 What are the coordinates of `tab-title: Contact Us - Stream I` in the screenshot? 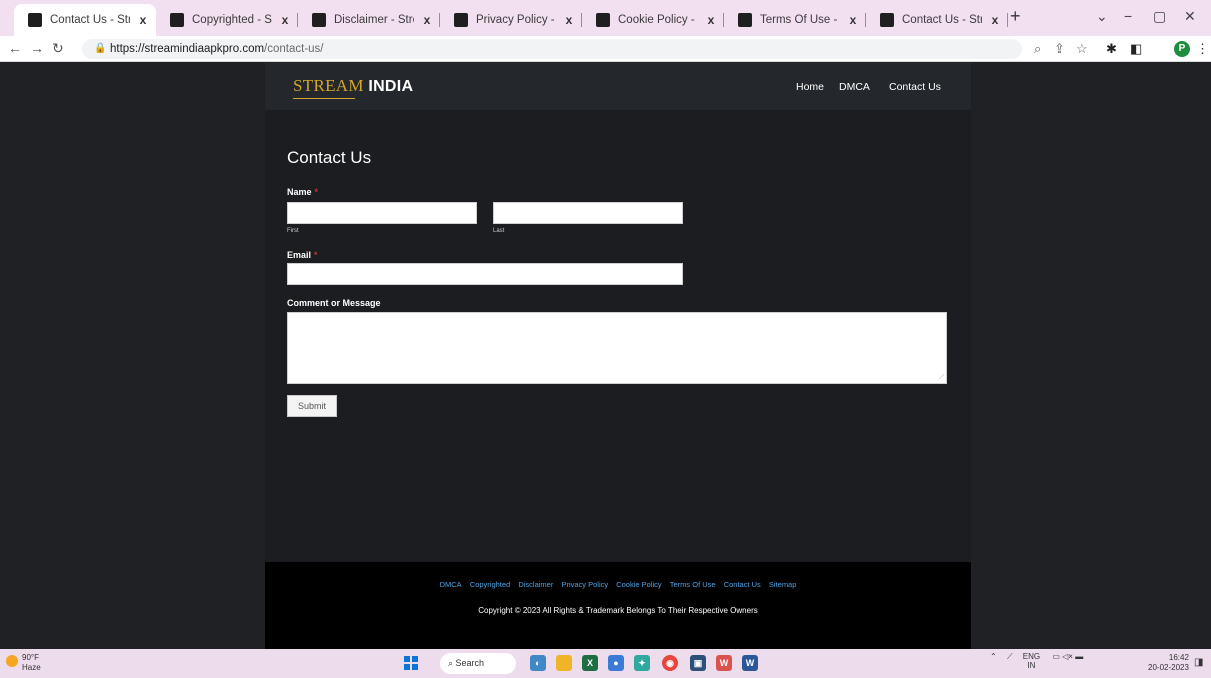 It's located at (90, 20).